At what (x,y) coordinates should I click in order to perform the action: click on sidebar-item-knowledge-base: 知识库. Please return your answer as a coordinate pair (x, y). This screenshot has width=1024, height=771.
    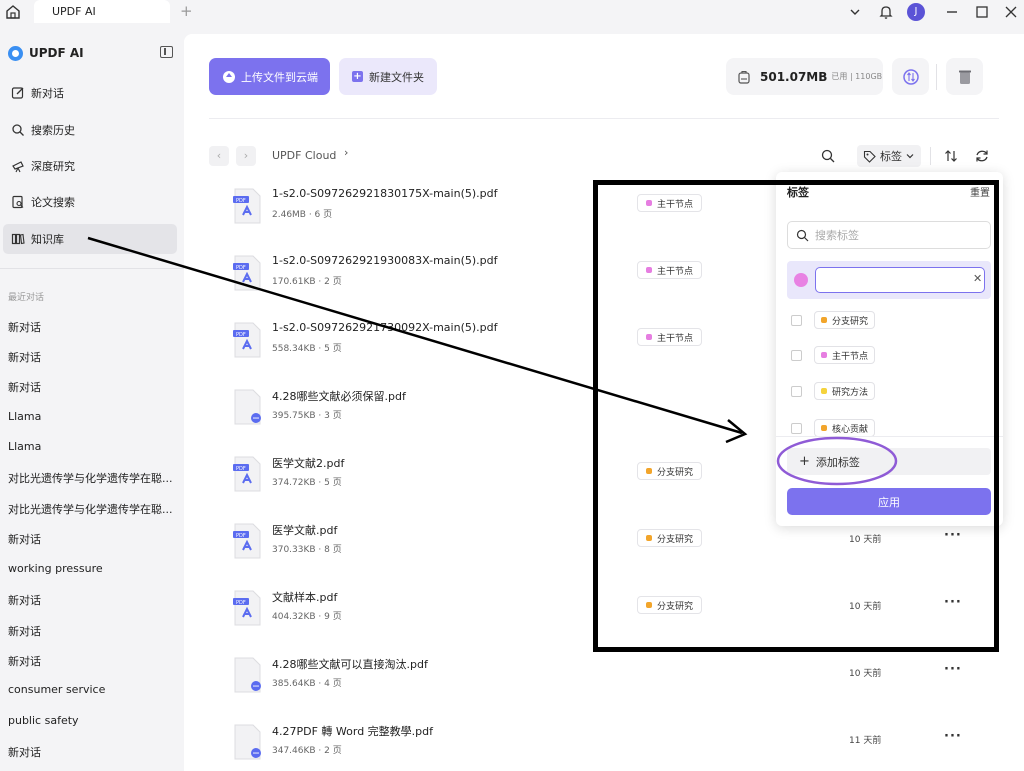
    Looking at the image, I should click on (90, 239).